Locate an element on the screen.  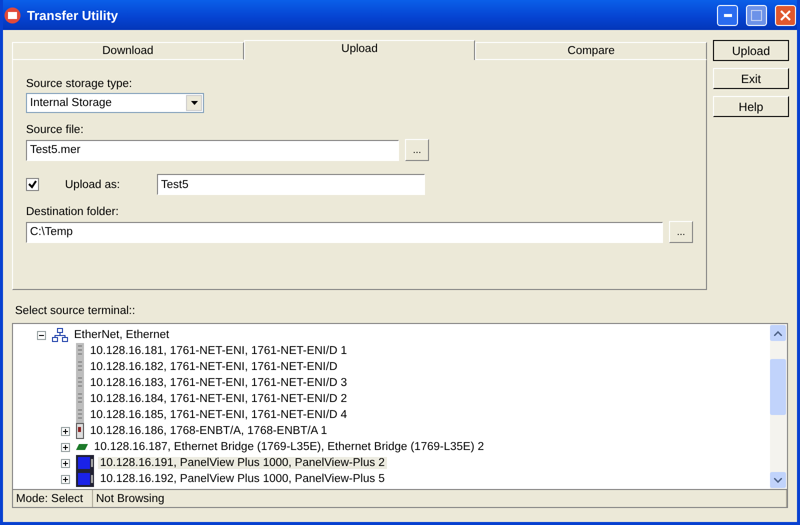
close-button is located at coordinates (785, 15).